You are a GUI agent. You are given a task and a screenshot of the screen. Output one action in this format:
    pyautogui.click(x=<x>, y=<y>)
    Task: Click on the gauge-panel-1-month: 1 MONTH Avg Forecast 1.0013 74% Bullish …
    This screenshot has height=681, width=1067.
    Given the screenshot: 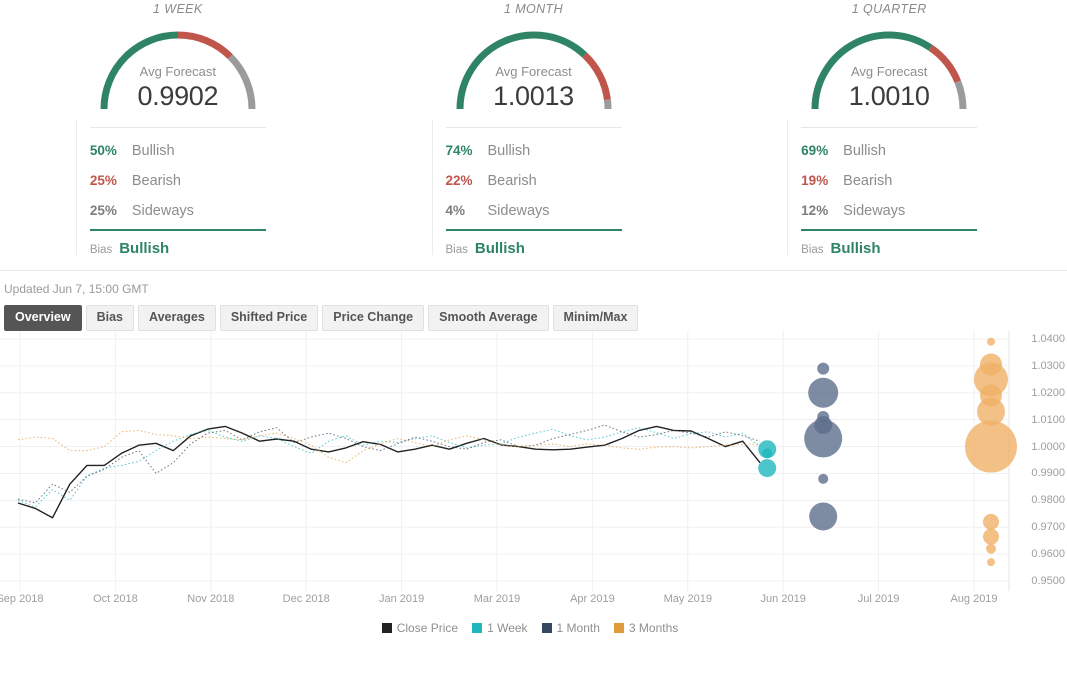 What is the action you would take?
    pyautogui.click(x=534, y=135)
    